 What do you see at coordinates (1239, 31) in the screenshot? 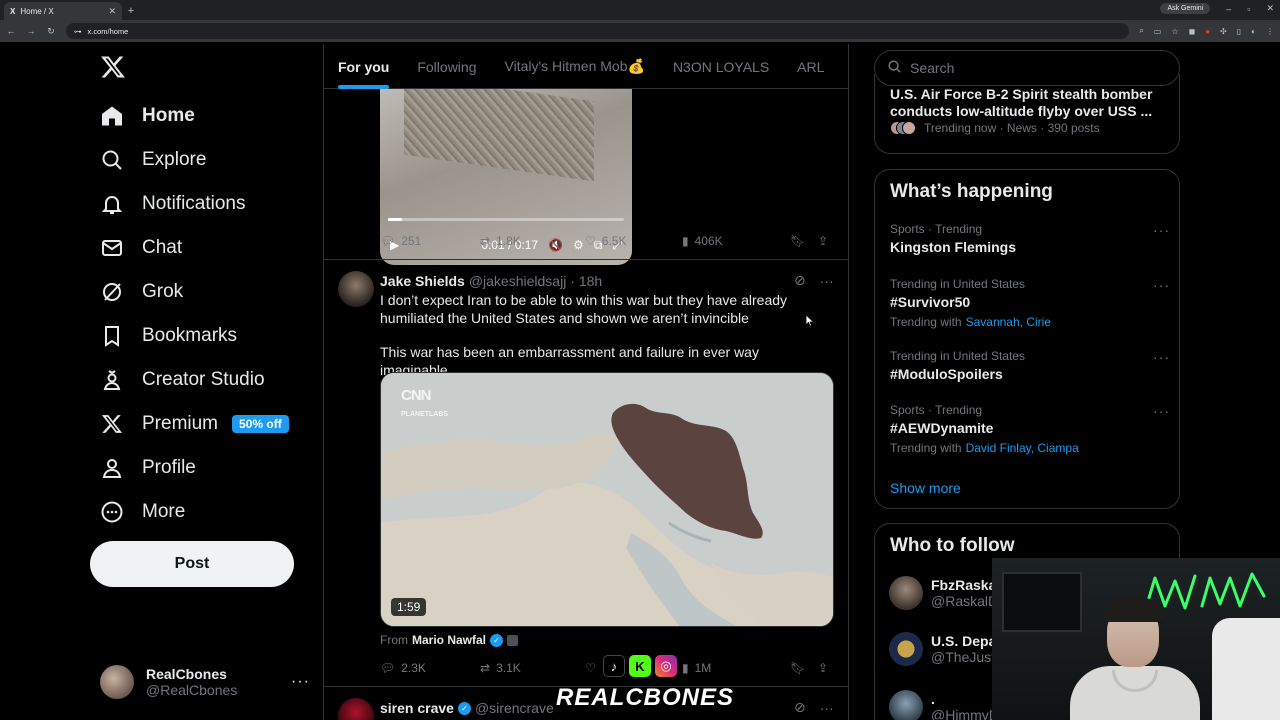
I see `sidepanel-icon: ▯` at bounding box center [1239, 31].